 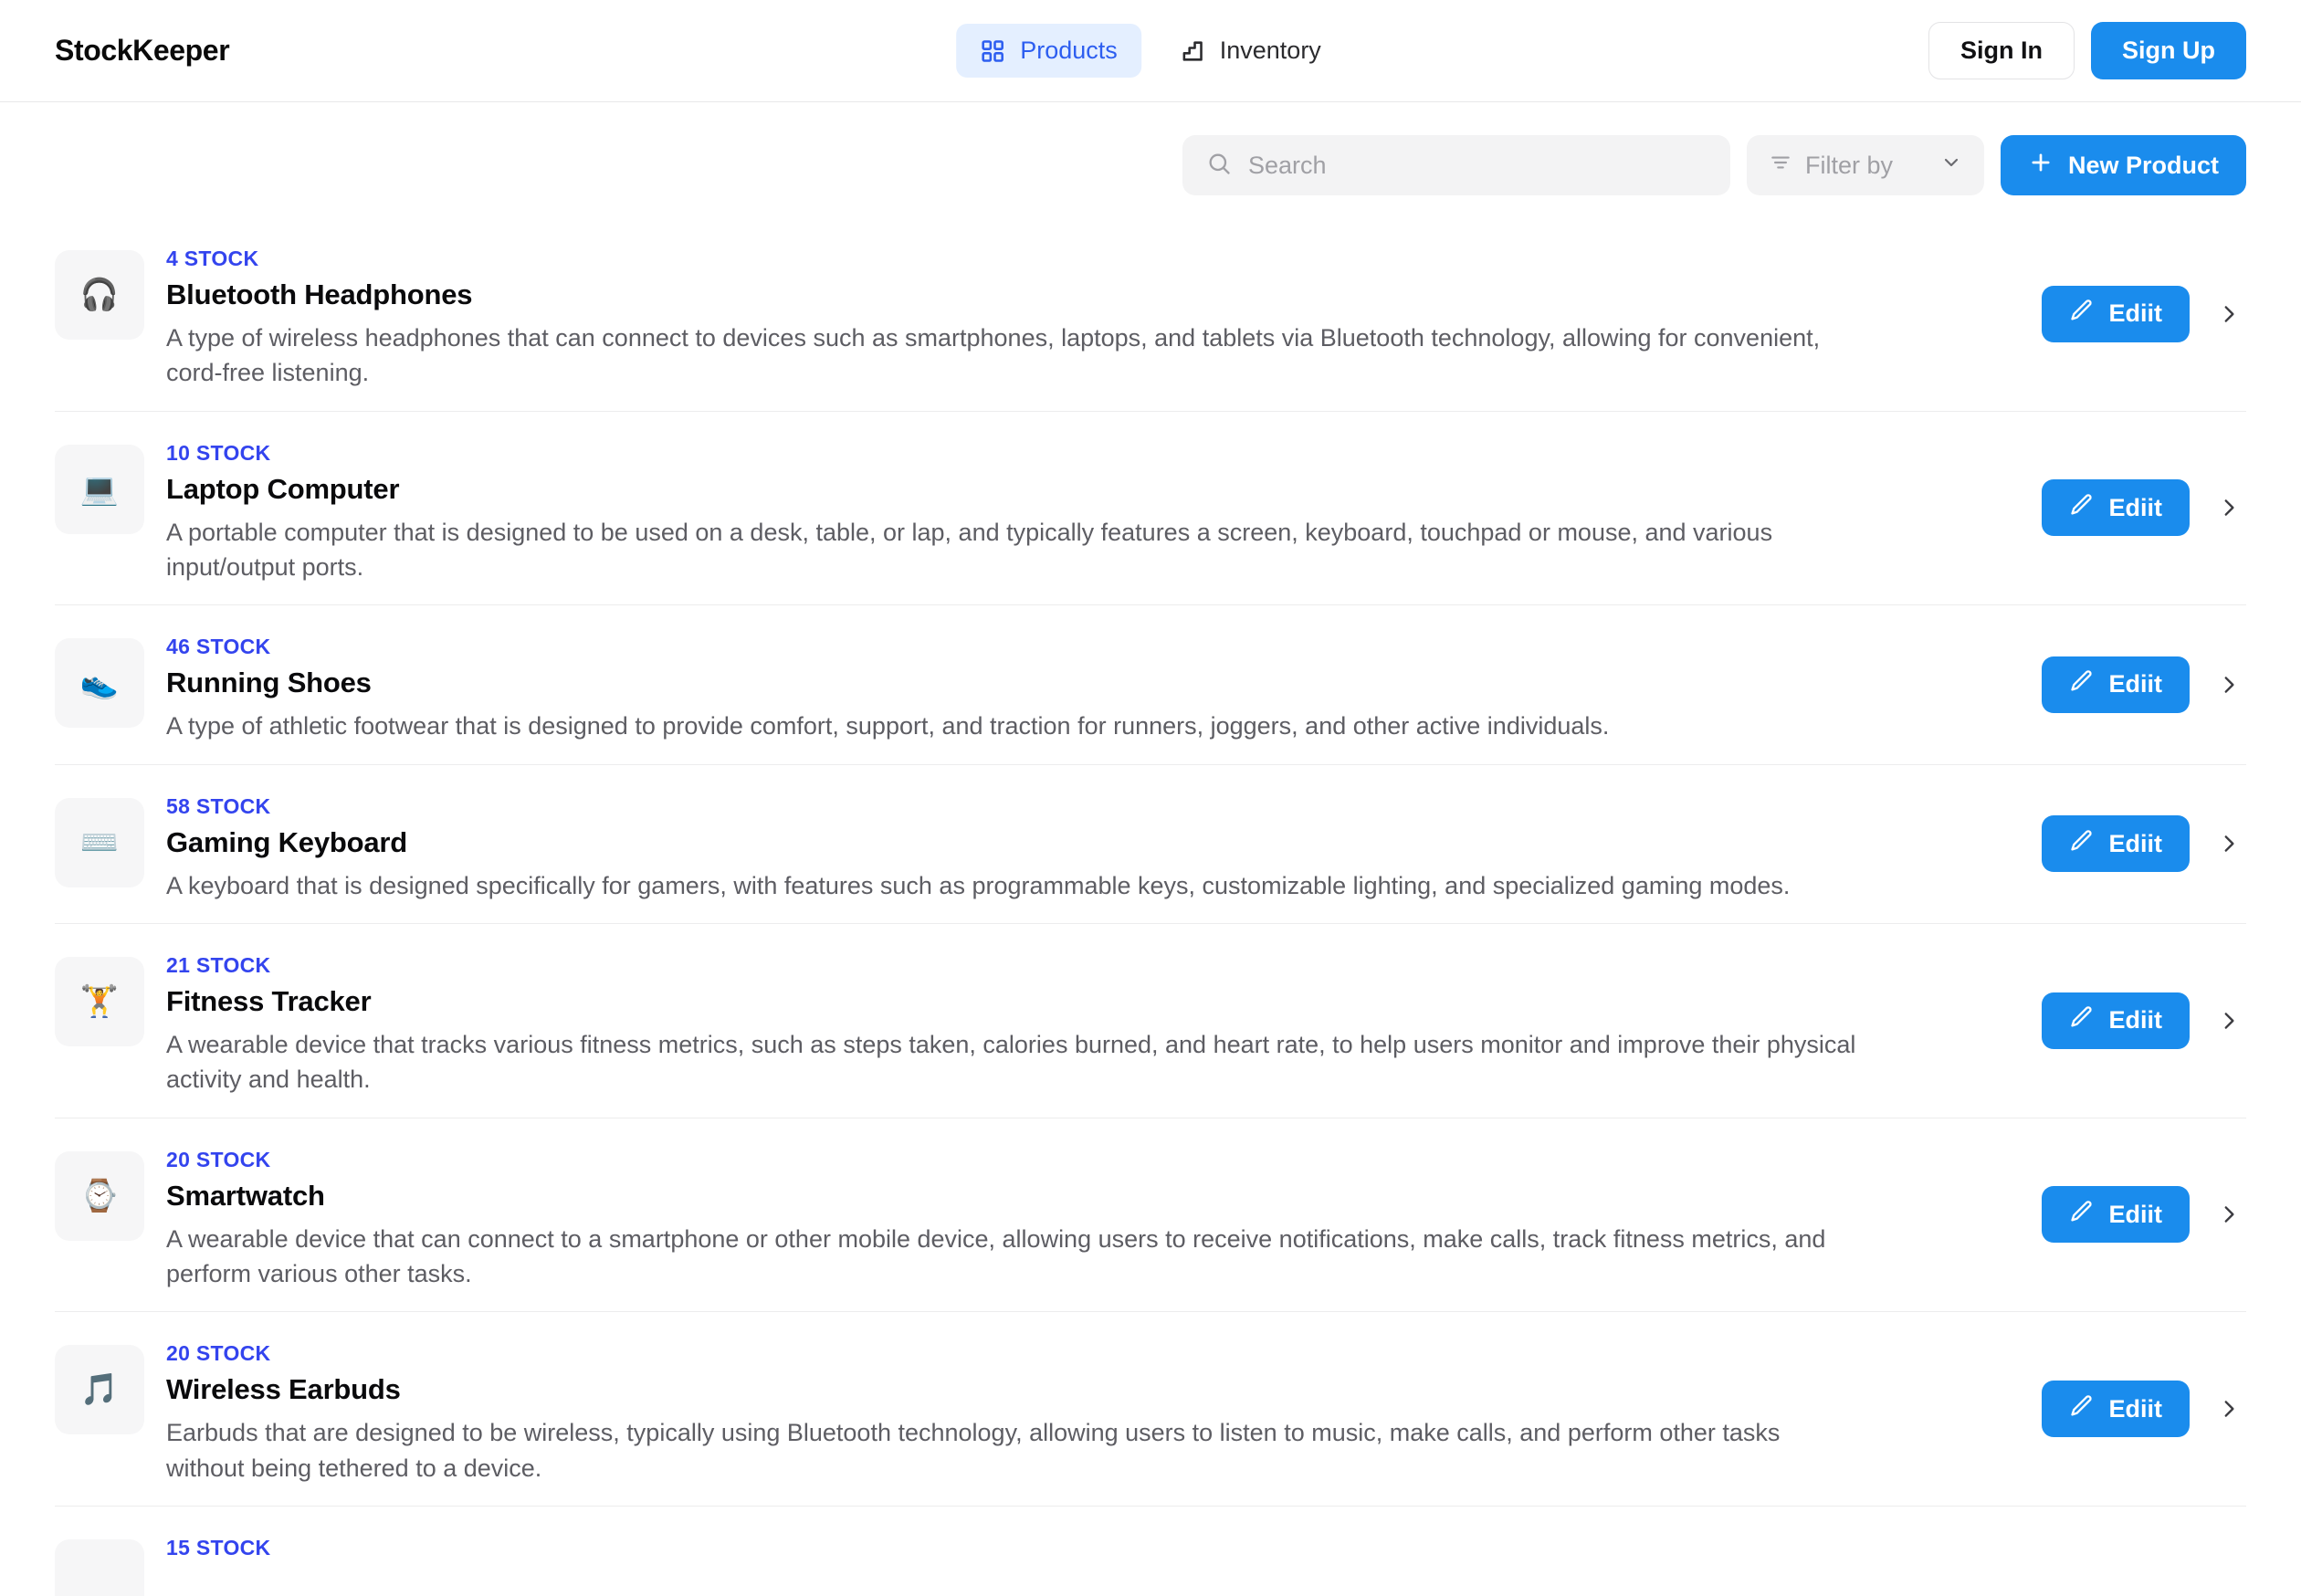 What do you see at coordinates (1192, 51) in the screenshot?
I see `inventory-icon` at bounding box center [1192, 51].